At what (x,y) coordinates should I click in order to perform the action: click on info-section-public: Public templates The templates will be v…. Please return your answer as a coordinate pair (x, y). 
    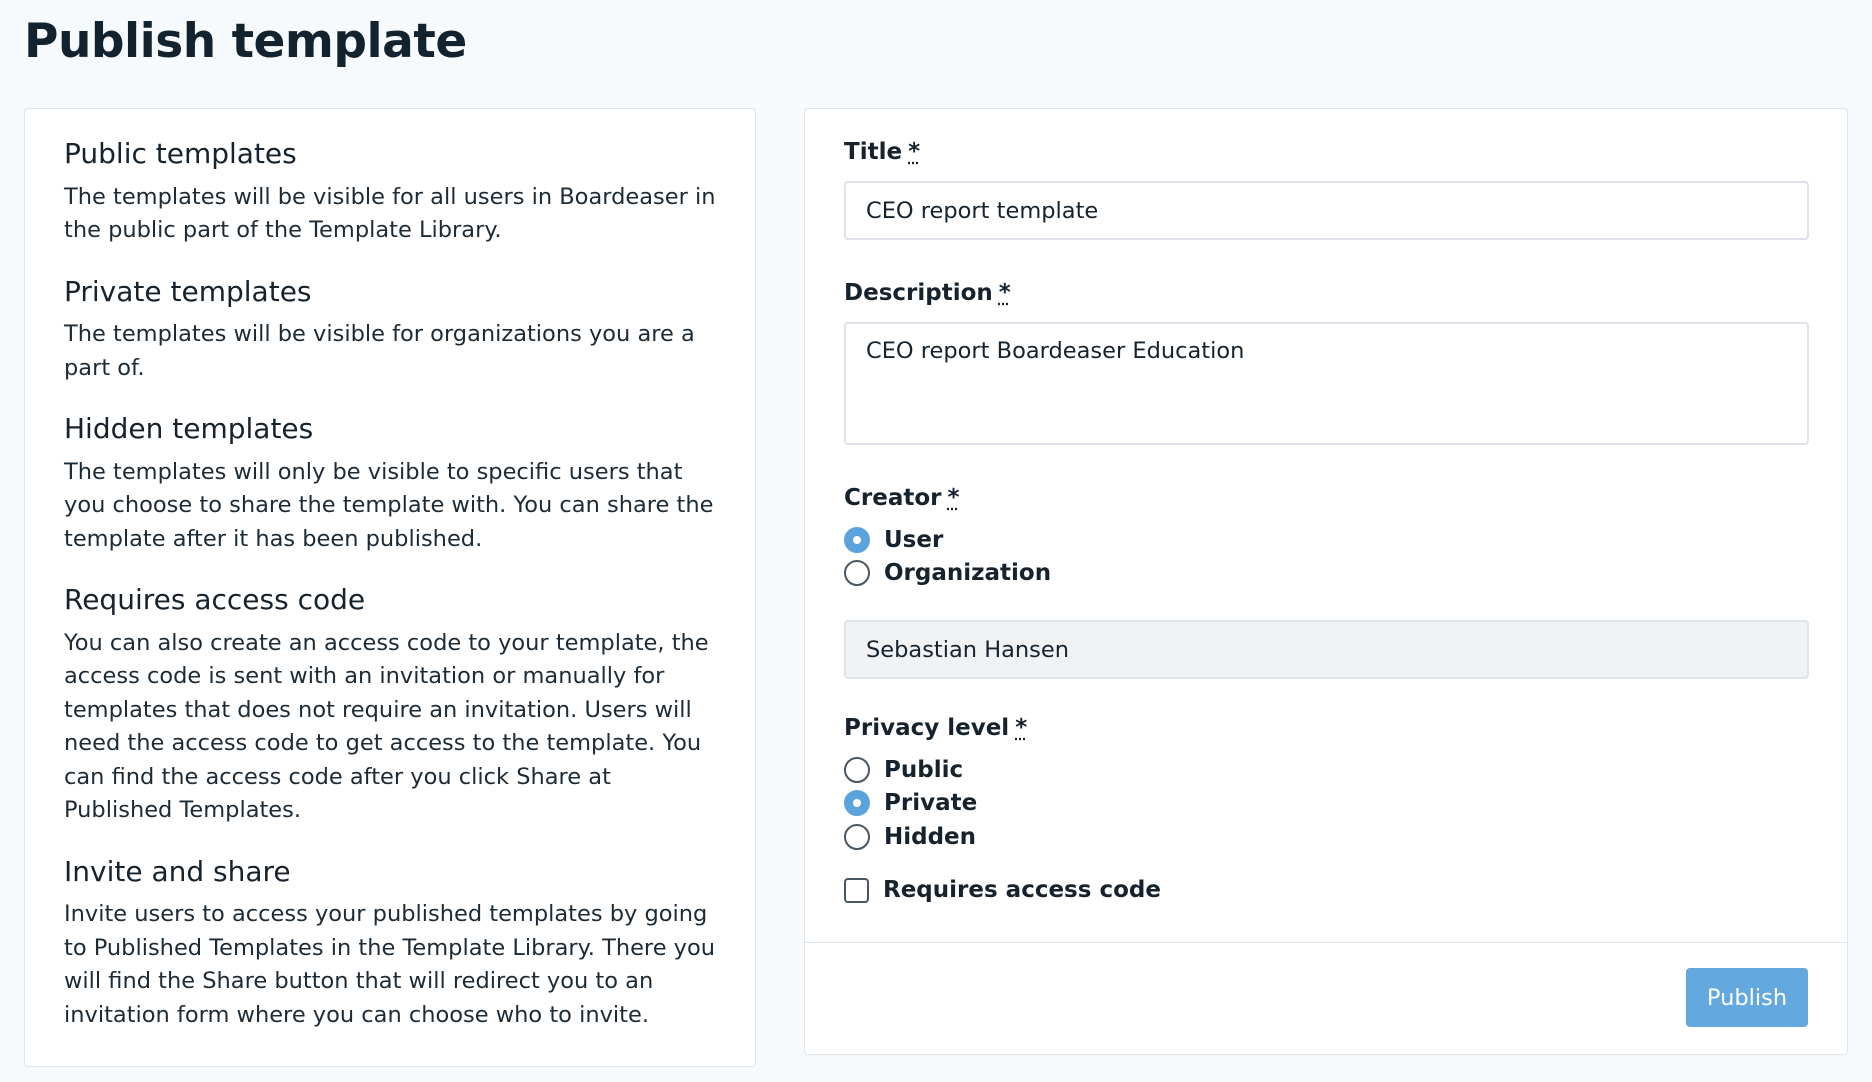
    Looking at the image, I should click on (390, 192).